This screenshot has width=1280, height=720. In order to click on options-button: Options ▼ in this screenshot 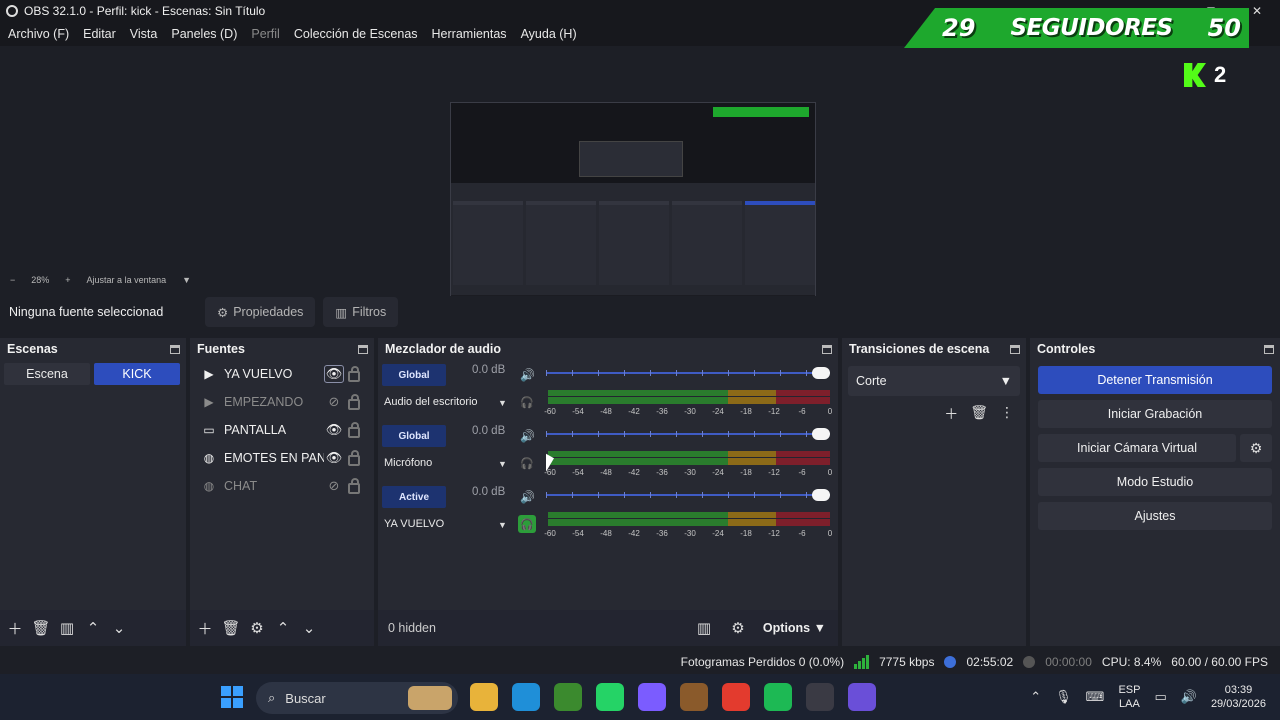, I will do `click(794, 628)`.